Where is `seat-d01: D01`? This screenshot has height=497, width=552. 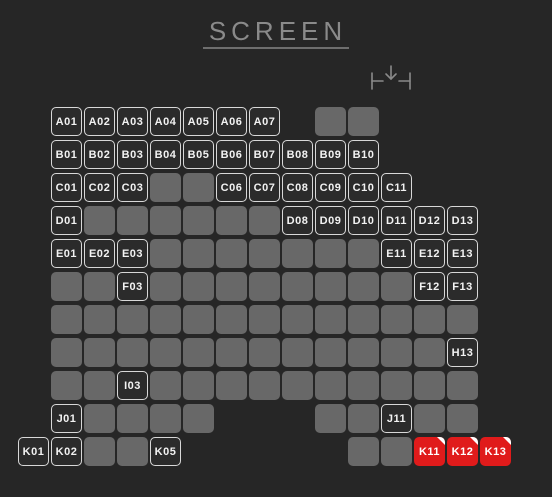
seat-d01: D01 is located at coordinates (66, 220).